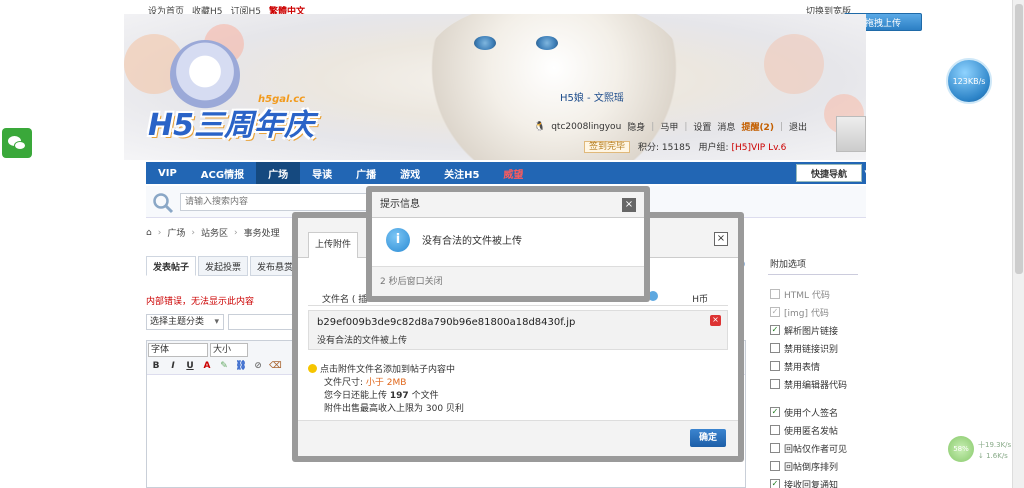 The height and width of the screenshot is (488, 1024). I want to click on option-signature: ✓ 使用个人签名, so click(808, 412).